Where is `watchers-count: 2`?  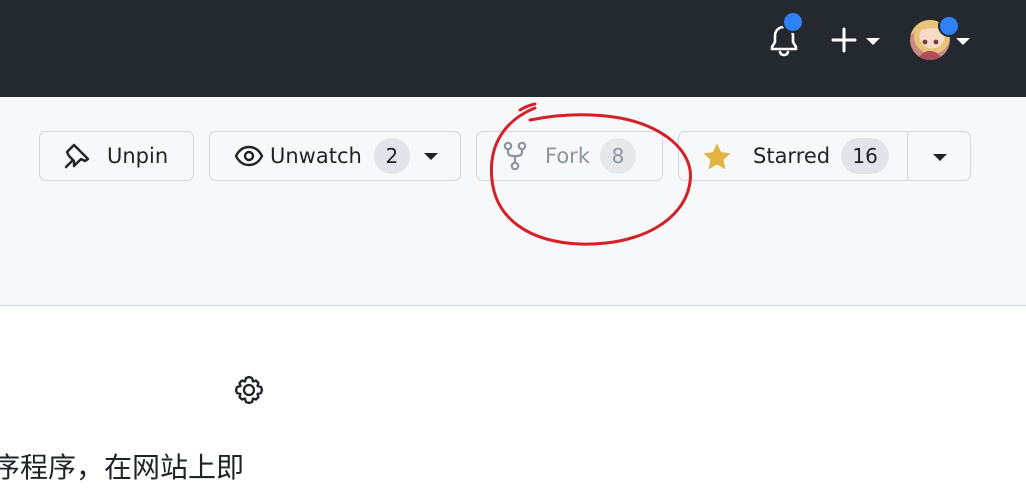 watchers-count: 2 is located at coordinates (391, 156).